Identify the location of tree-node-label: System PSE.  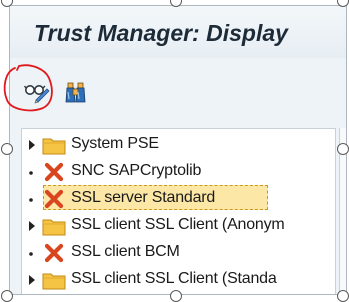
(115, 143).